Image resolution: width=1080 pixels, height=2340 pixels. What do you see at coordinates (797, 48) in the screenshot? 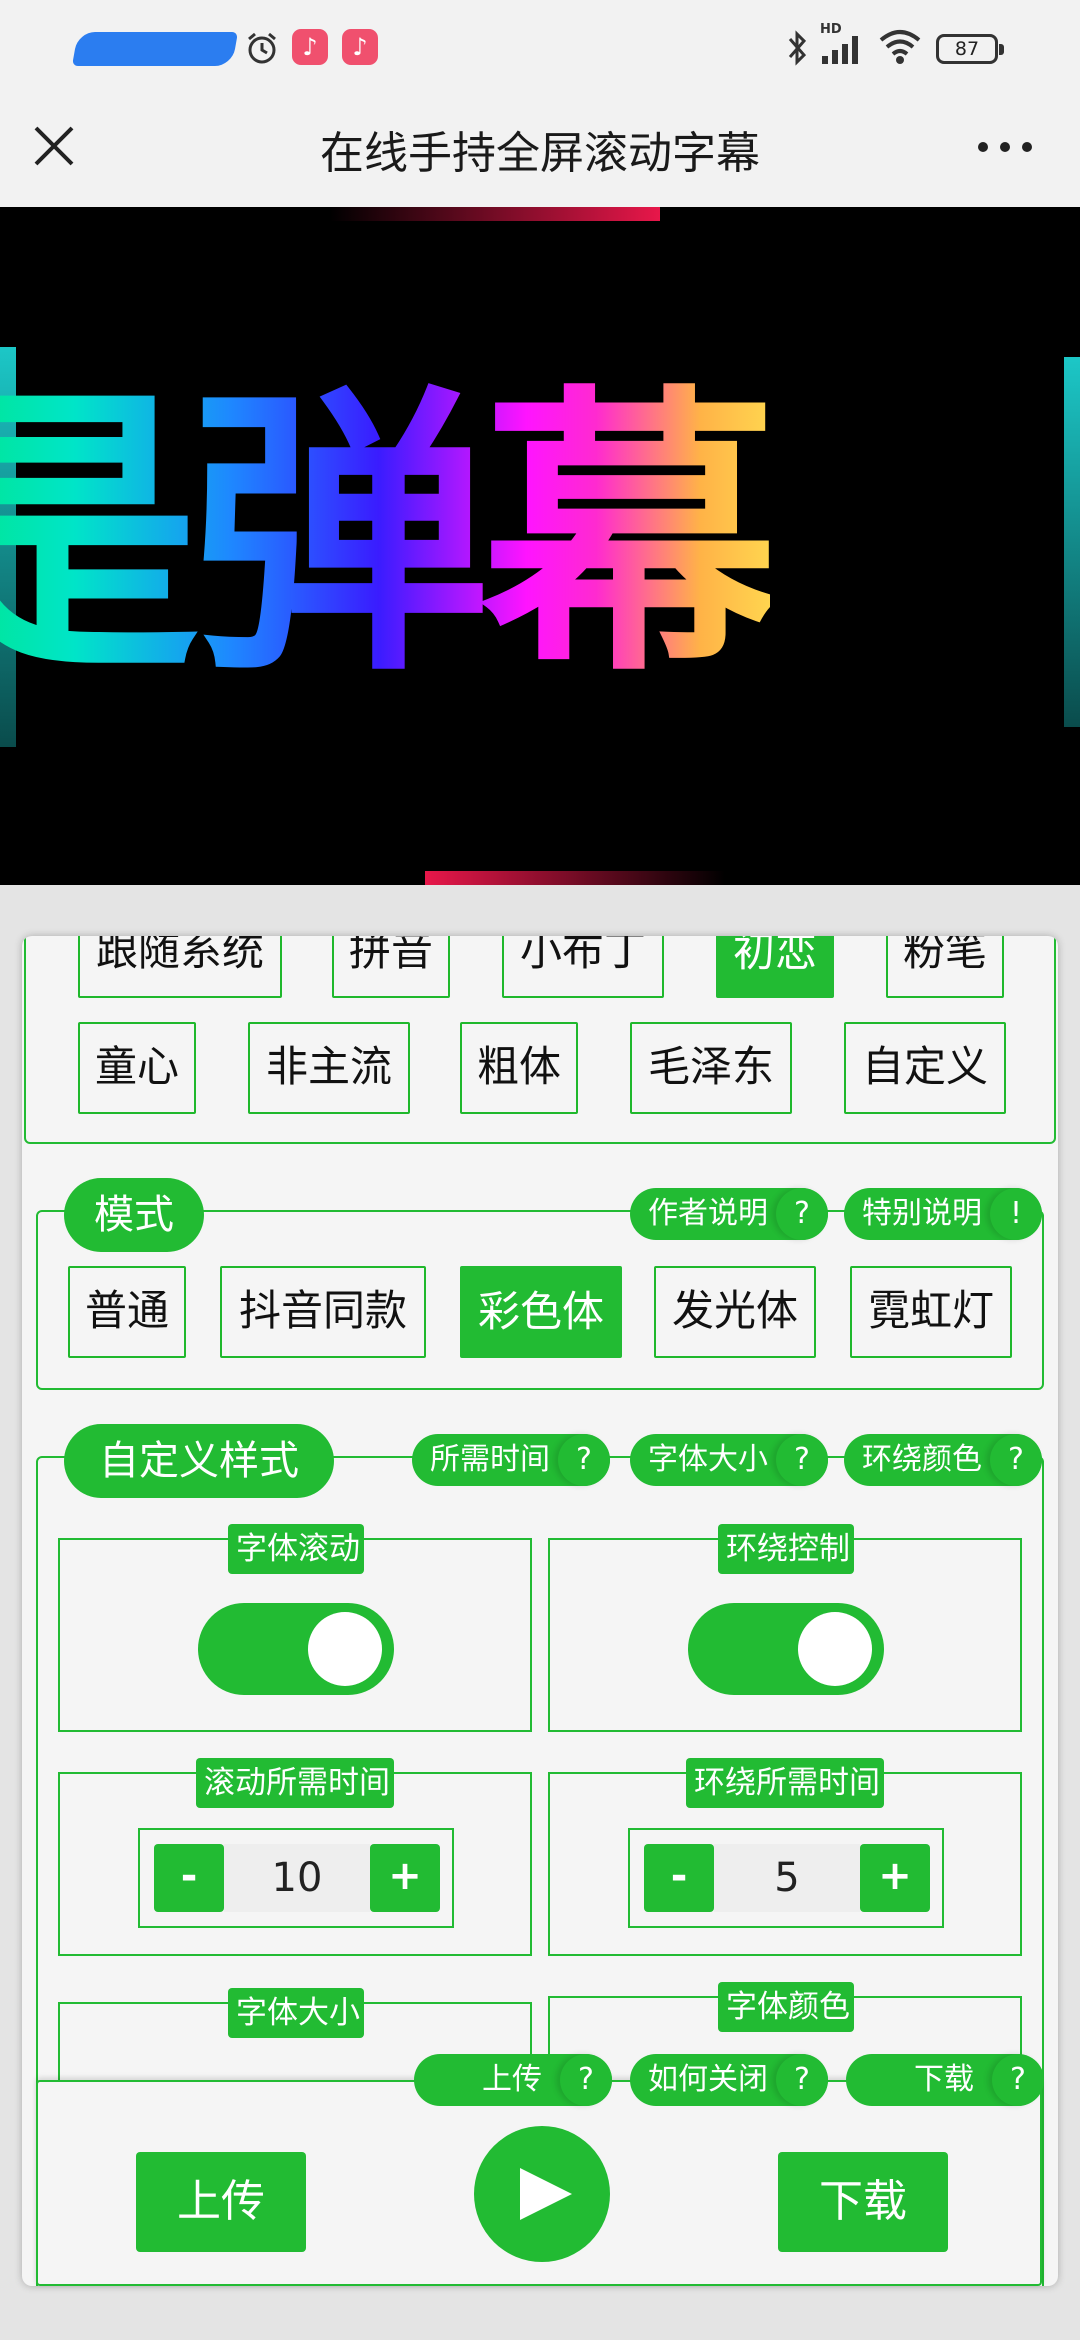
I see `bluetooth-icon` at bounding box center [797, 48].